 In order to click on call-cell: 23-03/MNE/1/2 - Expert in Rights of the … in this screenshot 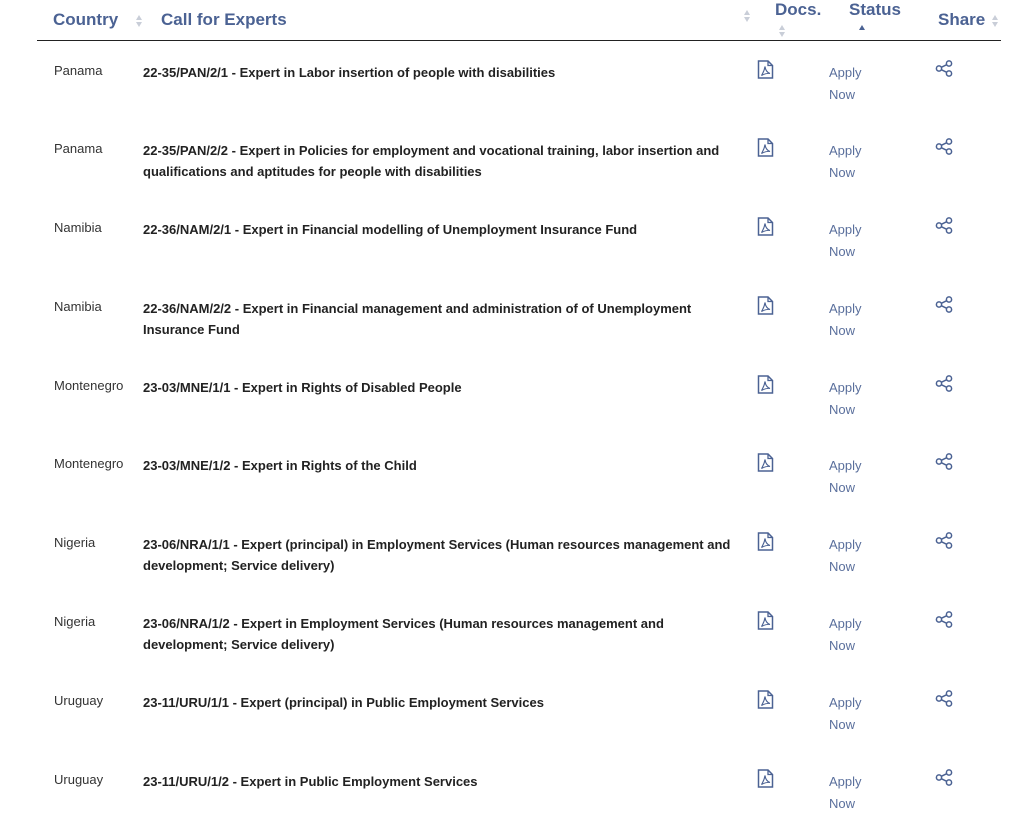, I will do `click(449, 473)`.